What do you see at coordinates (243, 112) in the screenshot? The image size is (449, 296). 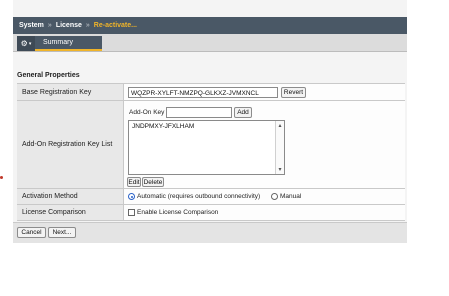 I see `add-button: Add` at bounding box center [243, 112].